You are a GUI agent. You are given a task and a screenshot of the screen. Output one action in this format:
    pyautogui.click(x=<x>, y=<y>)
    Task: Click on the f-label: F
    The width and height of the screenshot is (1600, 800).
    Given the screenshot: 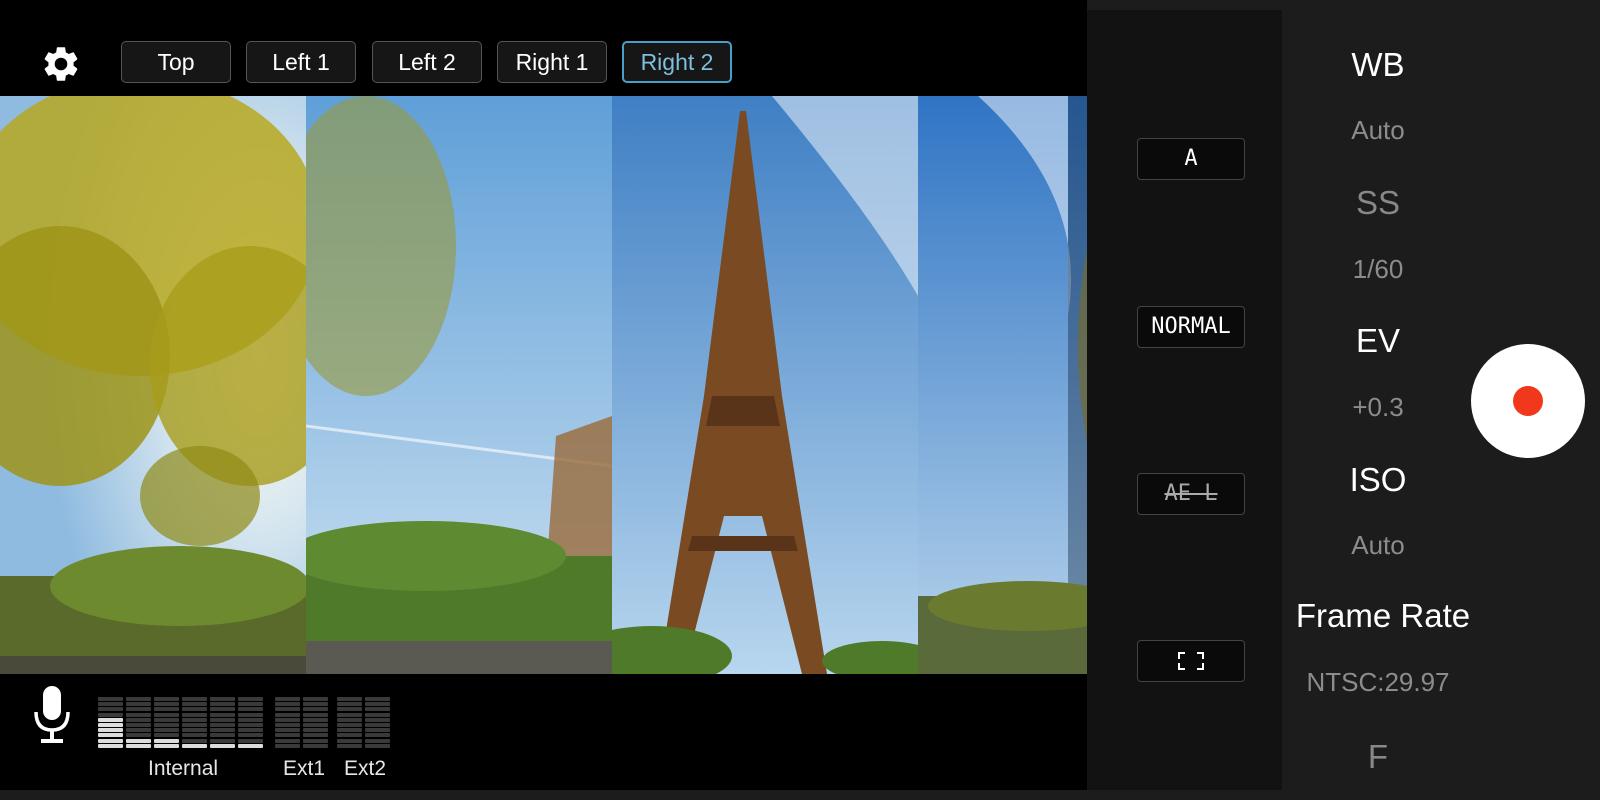 What is the action you would take?
    pyautogui.click(x=1378, y=757)
    